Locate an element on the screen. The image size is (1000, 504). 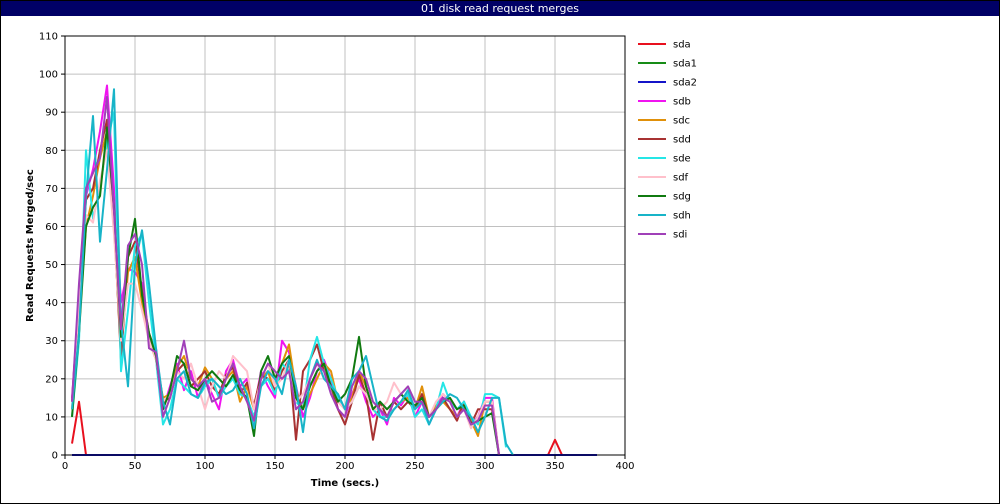
legend-label-sdf: sdf is located at coordinates (681, 178).